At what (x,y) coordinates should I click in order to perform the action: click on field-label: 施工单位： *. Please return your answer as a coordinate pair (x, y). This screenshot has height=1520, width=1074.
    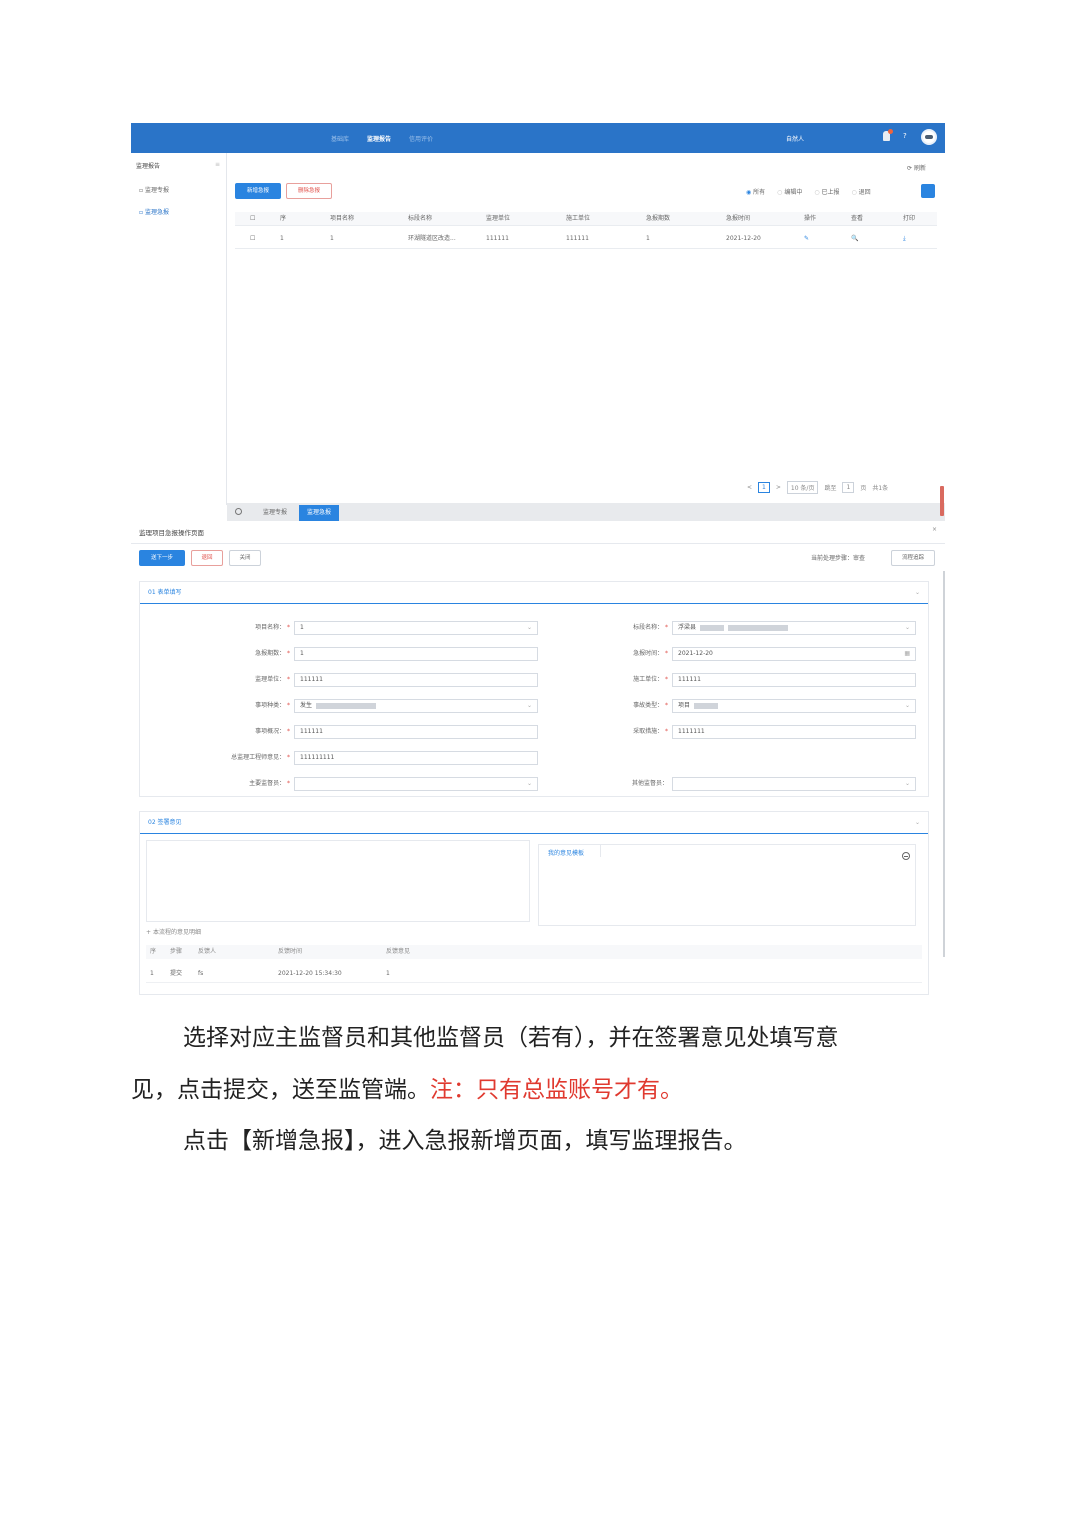
    Looking at the image, I should click on (650, 679).